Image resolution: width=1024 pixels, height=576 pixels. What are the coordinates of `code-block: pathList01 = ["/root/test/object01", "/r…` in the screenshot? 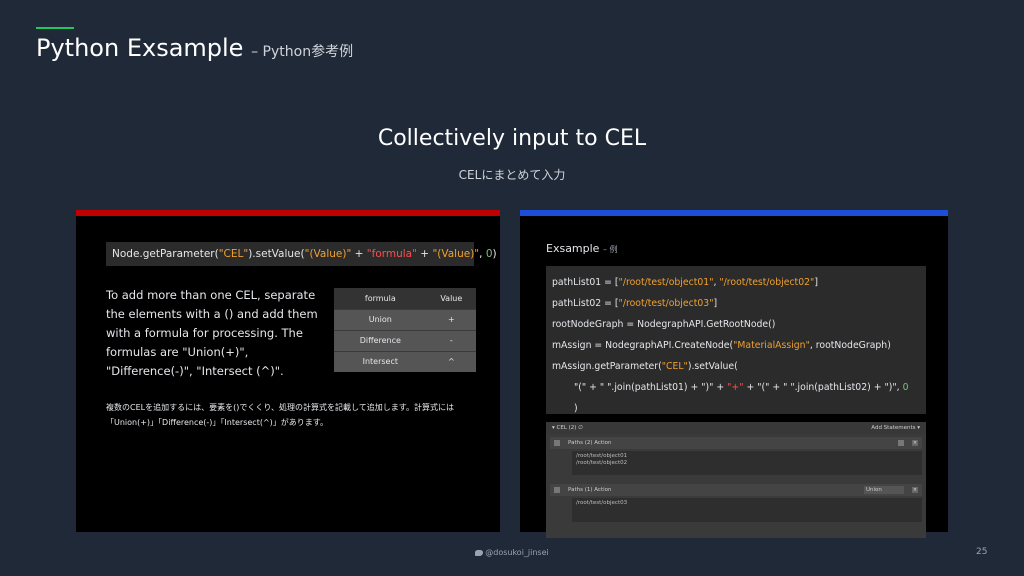 It's located at (736, 340).